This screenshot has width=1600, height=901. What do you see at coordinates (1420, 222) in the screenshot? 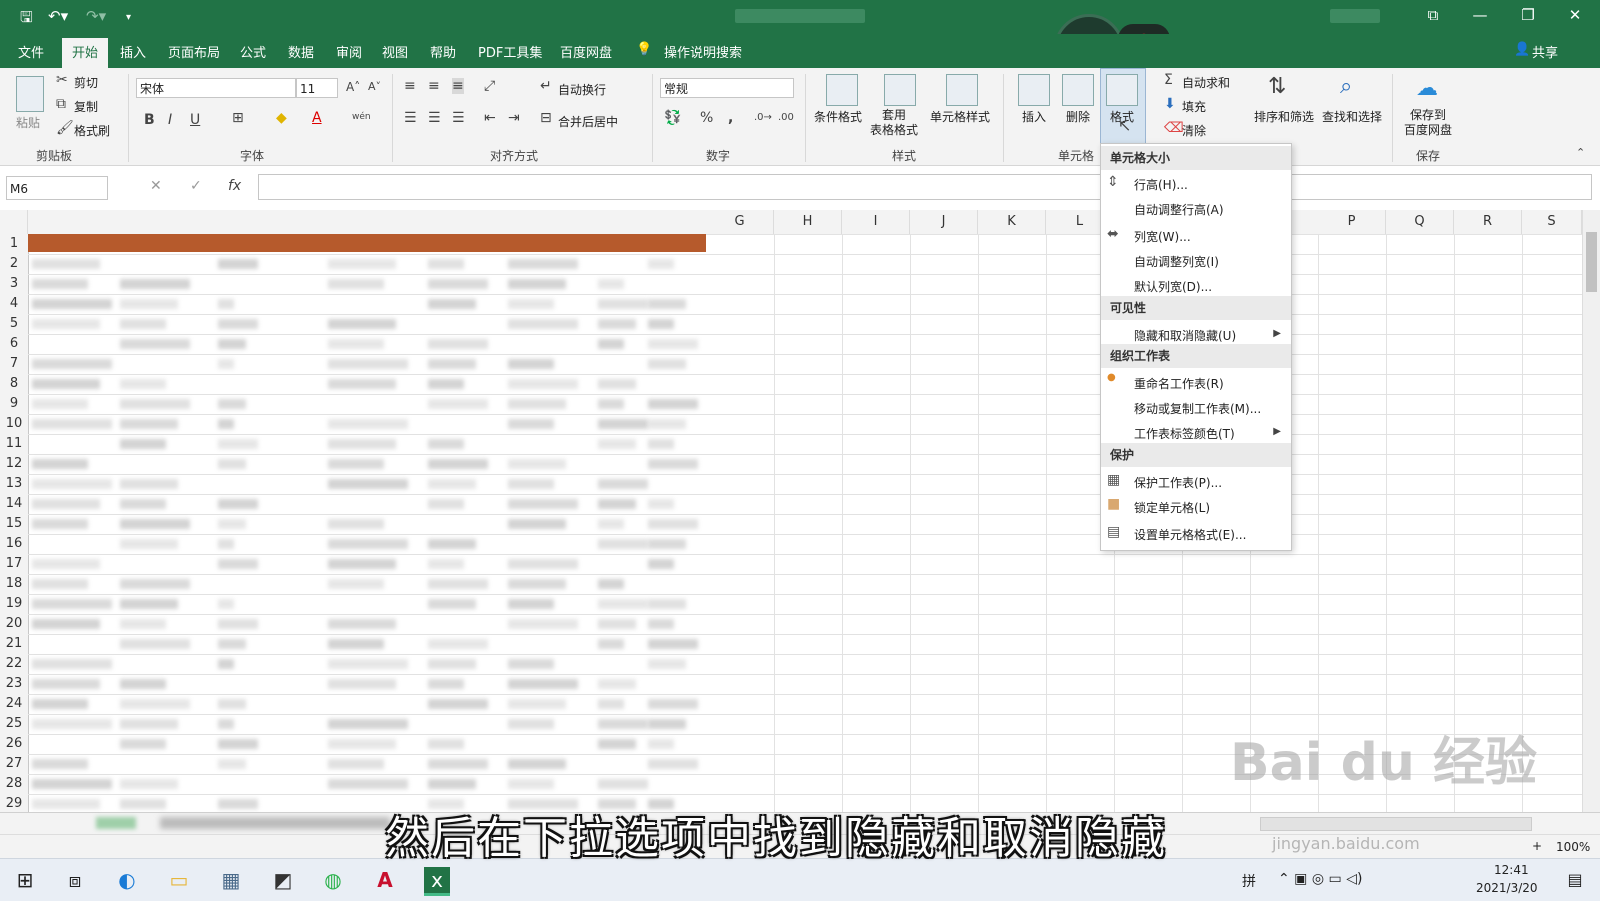
I see `column-header-q: Q` at bounding box center [1420, 222].